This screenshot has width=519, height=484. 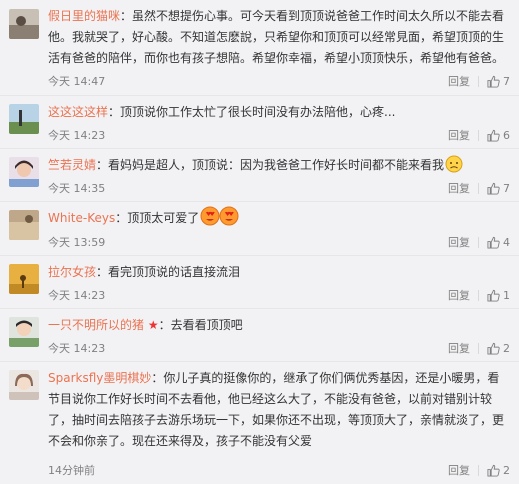 What do you see at coordinates (151, 325) in the screenshot?
I see `star-icon: ★` at bounding box center [151, 325].